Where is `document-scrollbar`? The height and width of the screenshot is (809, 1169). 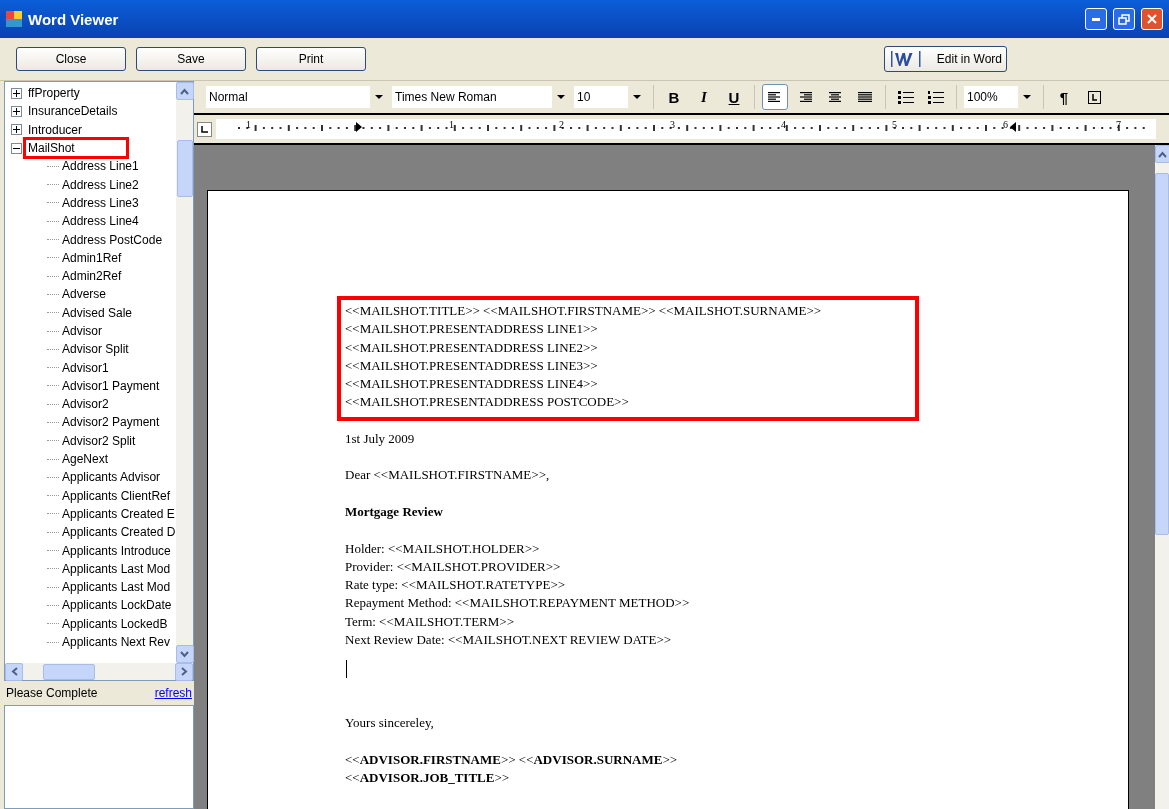
document-scrollbar is located at coordinates (1162, 477).